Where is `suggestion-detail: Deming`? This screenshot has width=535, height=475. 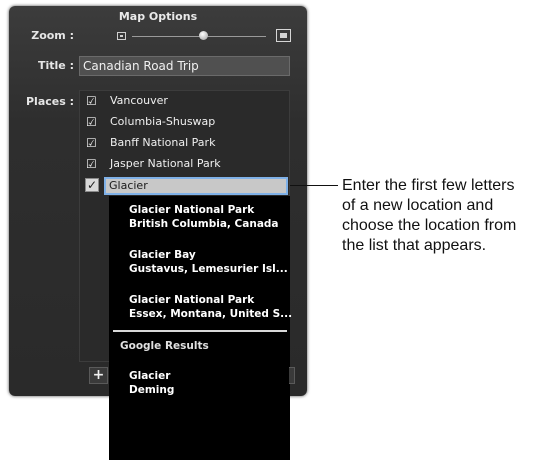 suggestion-detail: Deming is located at coordinates (152, 390).